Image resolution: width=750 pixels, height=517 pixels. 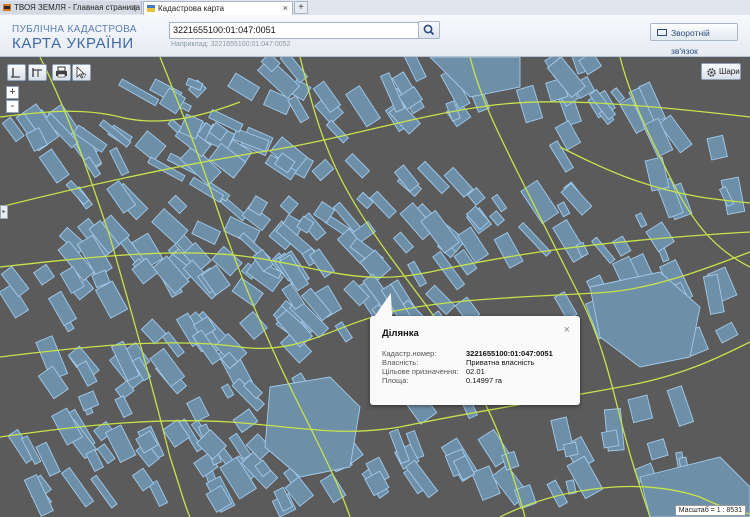 What do you see at coordinates (662, 32) in the screenshot?
I see `envelope-icon` at bounding box center [662, 32].